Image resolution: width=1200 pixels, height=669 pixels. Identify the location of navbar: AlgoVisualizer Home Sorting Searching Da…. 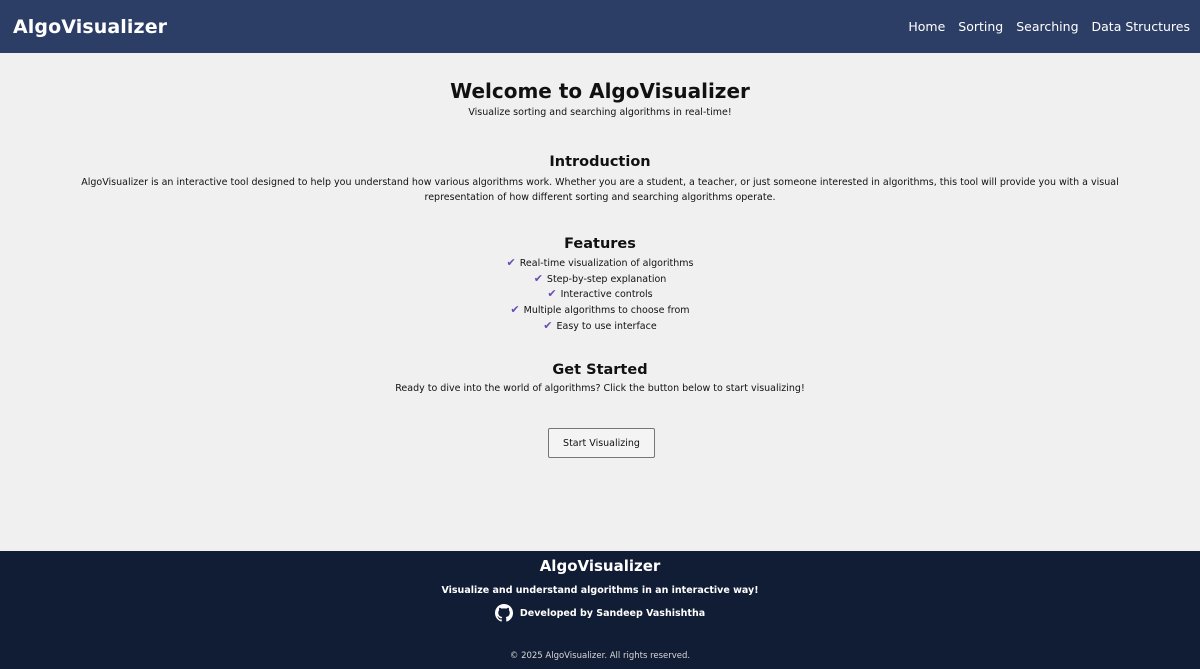
(600, 26).